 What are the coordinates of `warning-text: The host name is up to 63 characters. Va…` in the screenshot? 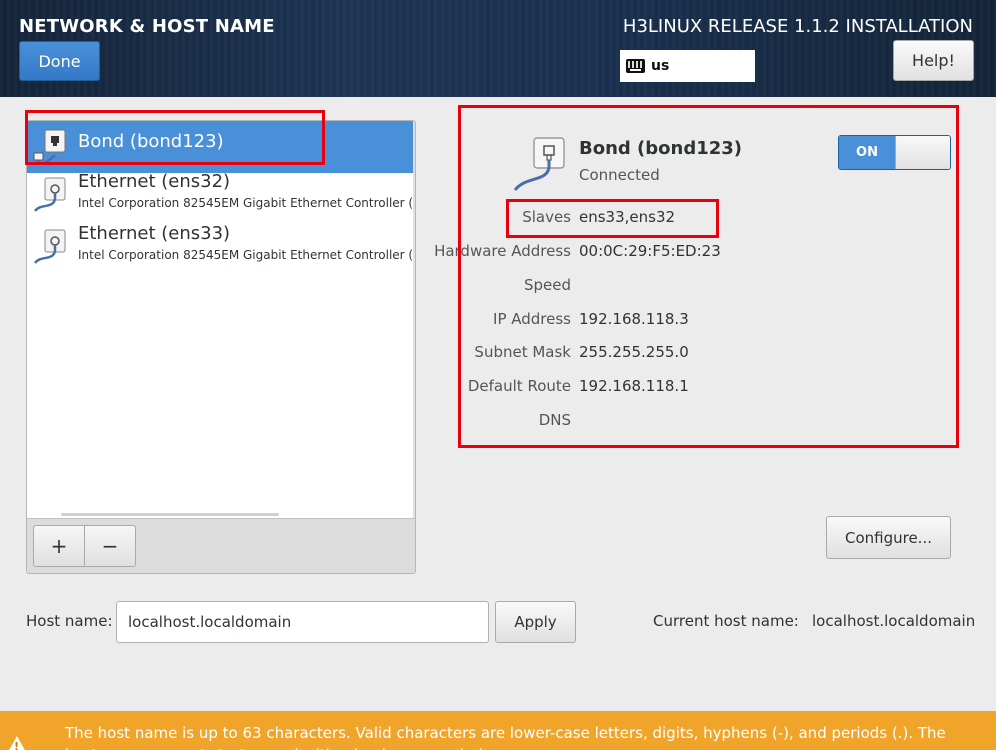 It's located at (505, 737).